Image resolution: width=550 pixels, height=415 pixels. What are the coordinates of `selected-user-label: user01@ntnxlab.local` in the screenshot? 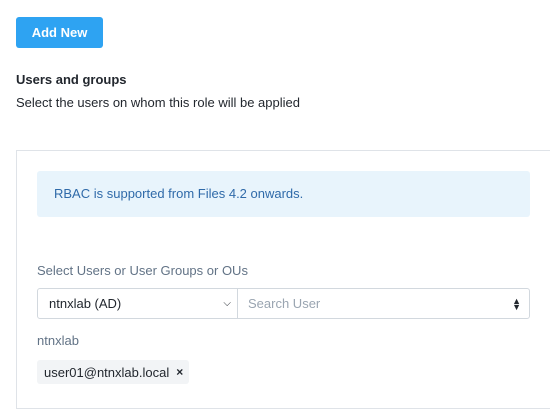 It's located at (107, 372).